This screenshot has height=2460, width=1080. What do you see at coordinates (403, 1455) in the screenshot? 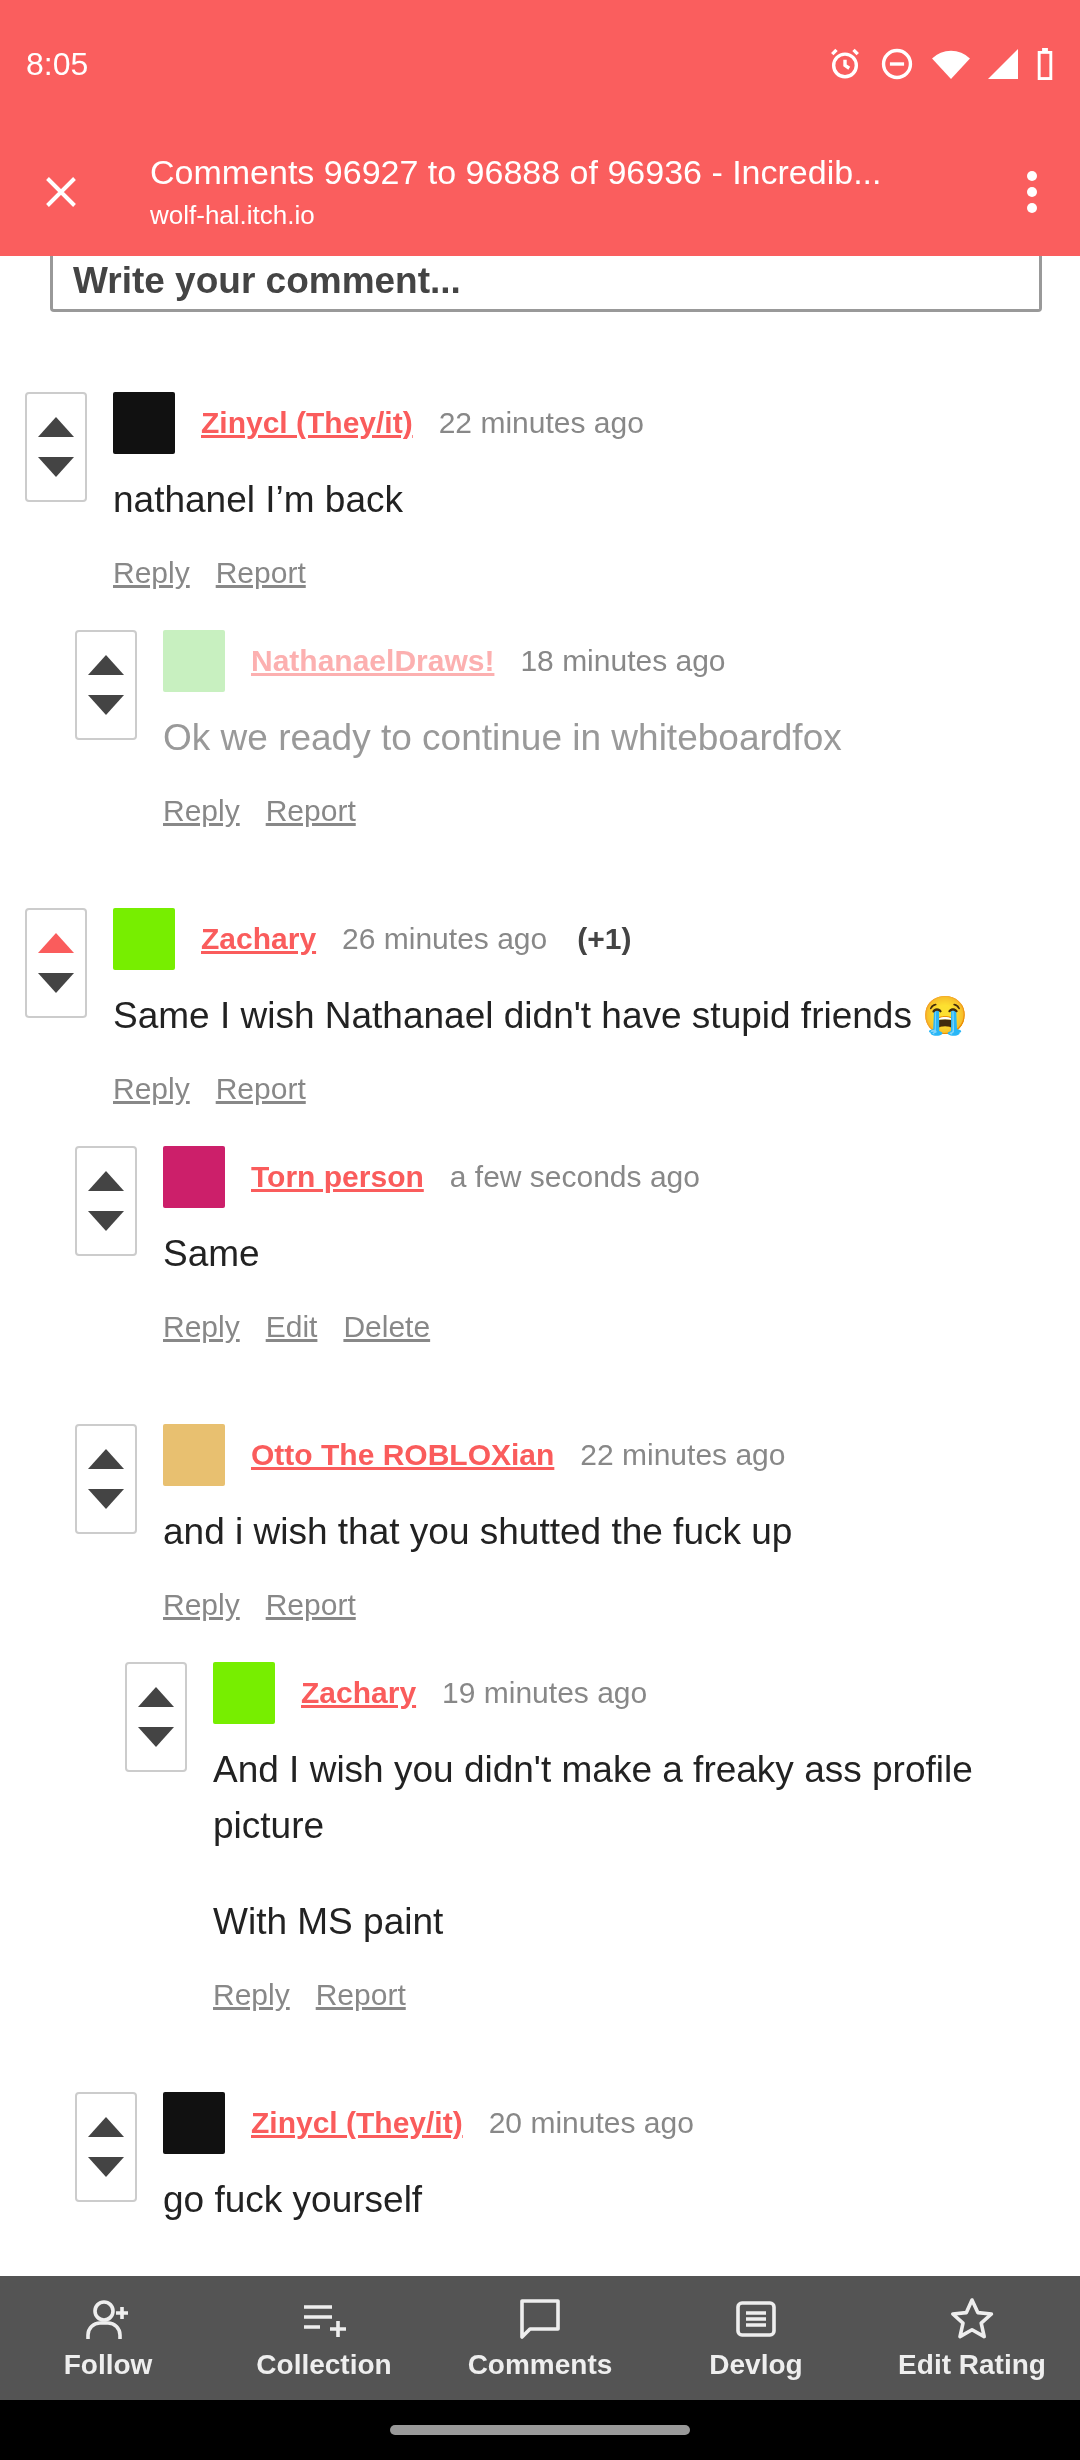
I see `author-link: Otto The ROBLOXian` at bounding box center [403, 1455].